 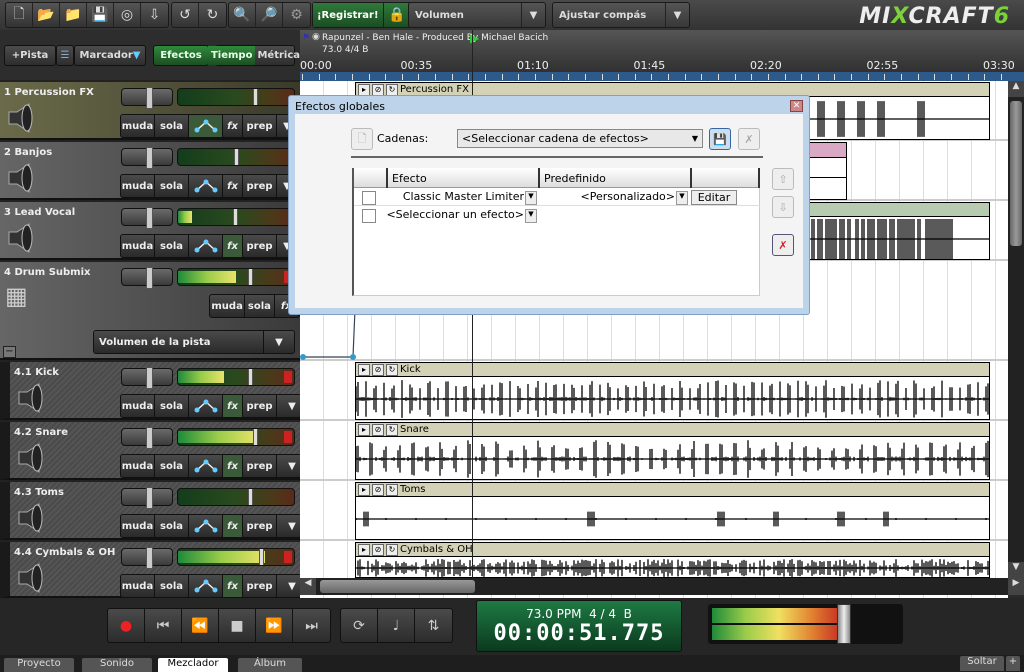 I want to click on clip-header: ▸ ⊘ ↻ Cymbals & OH, so click(x=672, y=550).